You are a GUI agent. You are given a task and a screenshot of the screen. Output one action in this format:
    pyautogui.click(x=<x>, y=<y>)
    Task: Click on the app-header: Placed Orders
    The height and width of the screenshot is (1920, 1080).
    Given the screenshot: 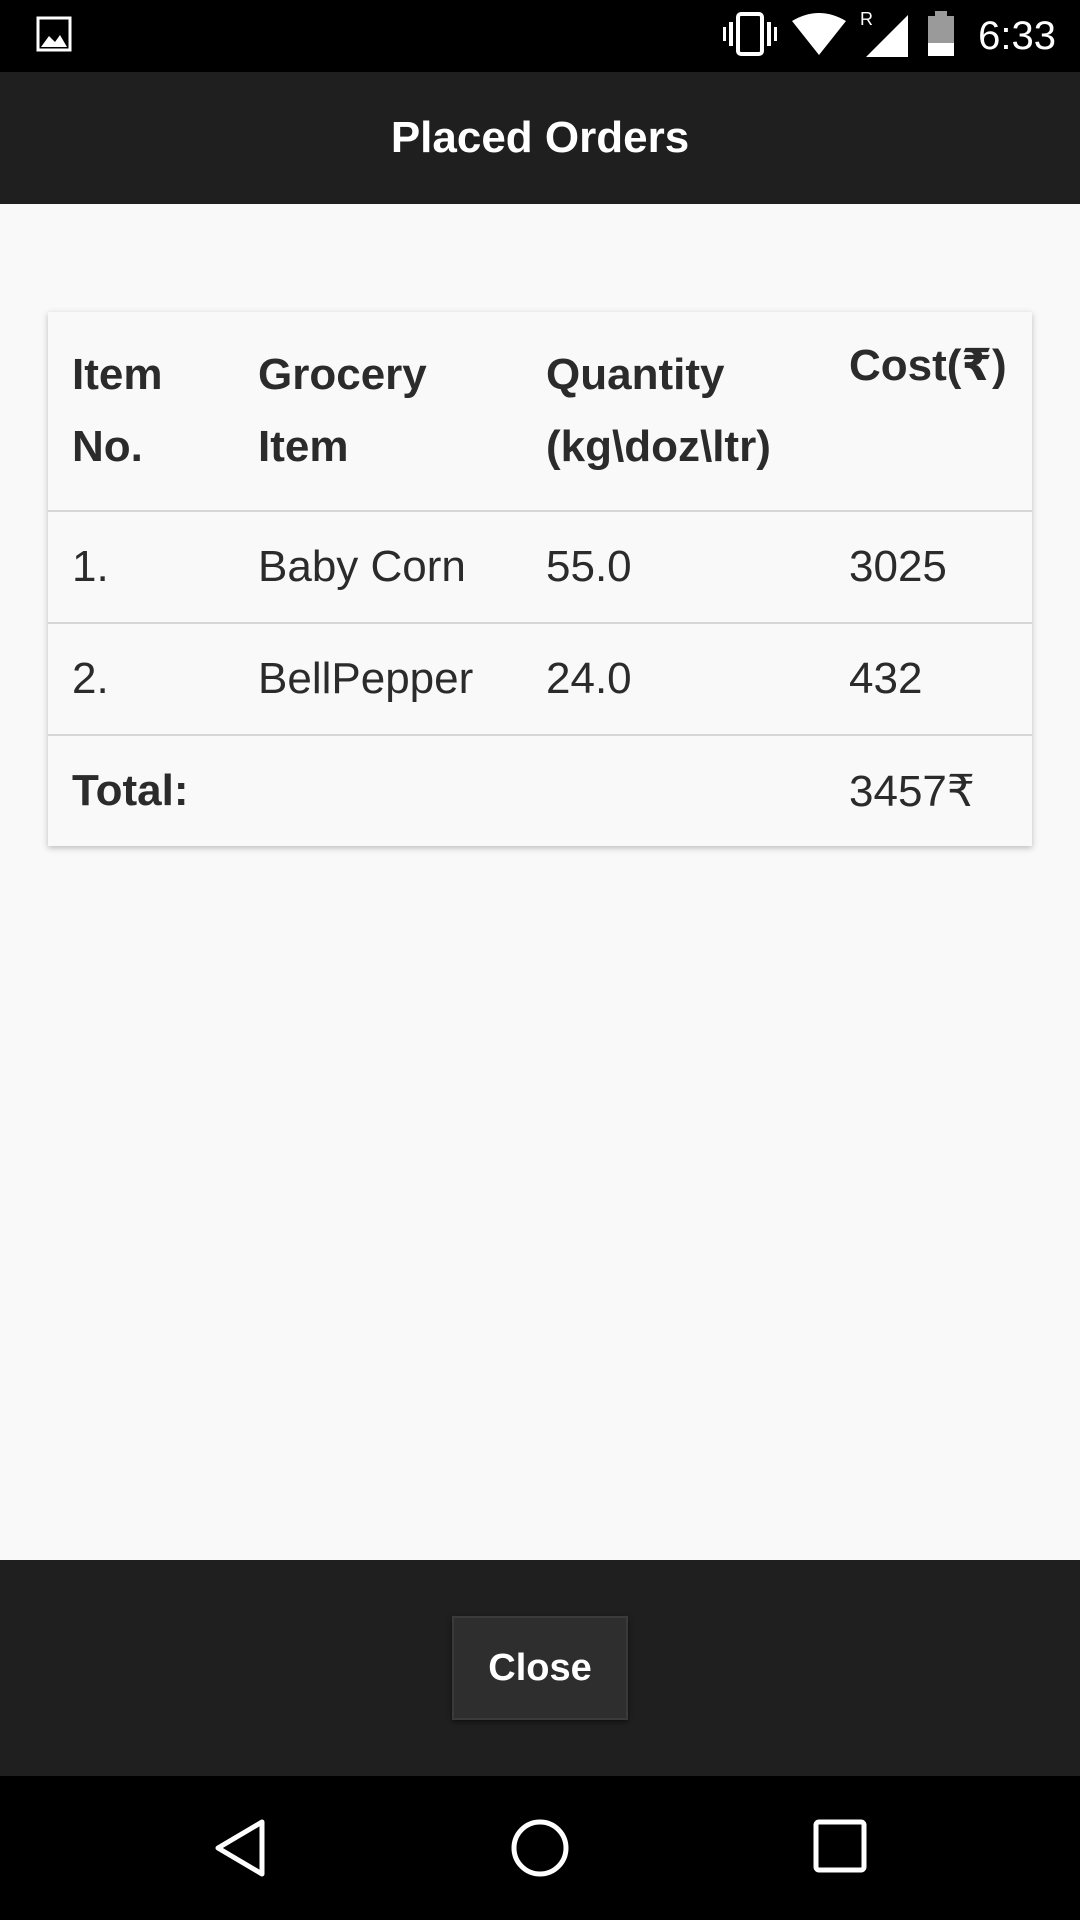 What is the action you would take?
    pyautogui.click(x=540, y=138)
    